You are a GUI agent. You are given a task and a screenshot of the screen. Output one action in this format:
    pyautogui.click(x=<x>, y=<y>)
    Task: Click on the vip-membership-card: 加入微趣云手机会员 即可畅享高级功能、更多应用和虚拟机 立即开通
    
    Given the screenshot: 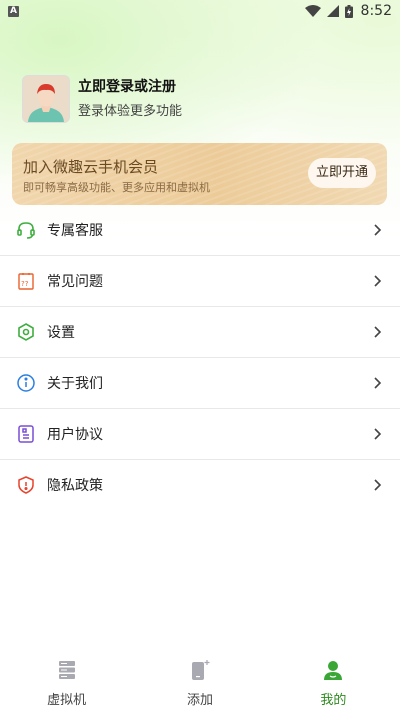 What is the action you would take?
    pyautogui.click(x=199, y=174)
    